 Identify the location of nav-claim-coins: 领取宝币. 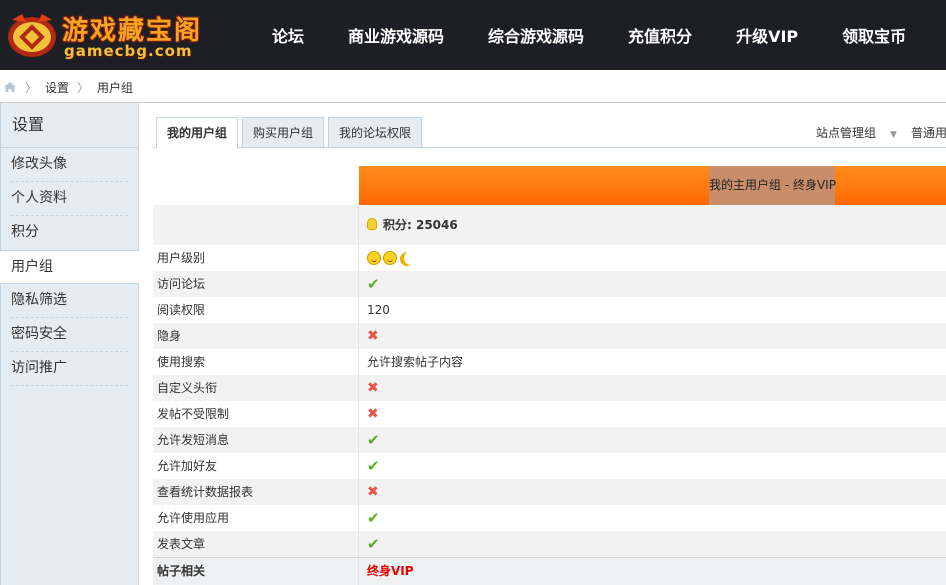
(874, 35).